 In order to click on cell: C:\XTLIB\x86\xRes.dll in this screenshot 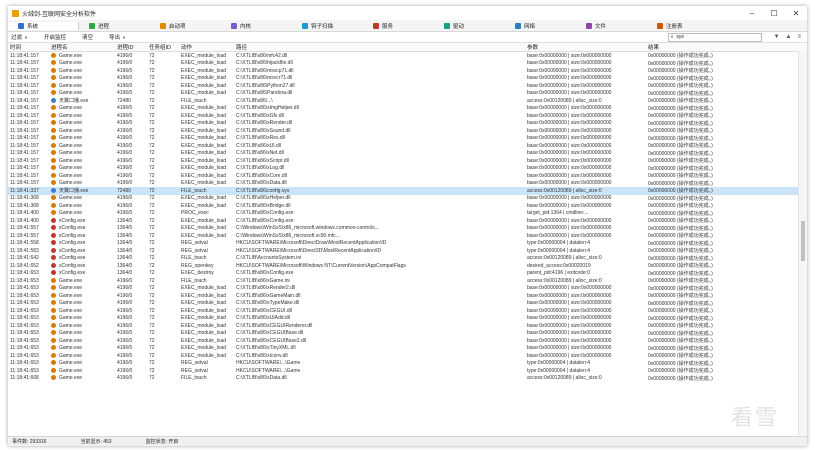, I will do `click(260, 138)`.